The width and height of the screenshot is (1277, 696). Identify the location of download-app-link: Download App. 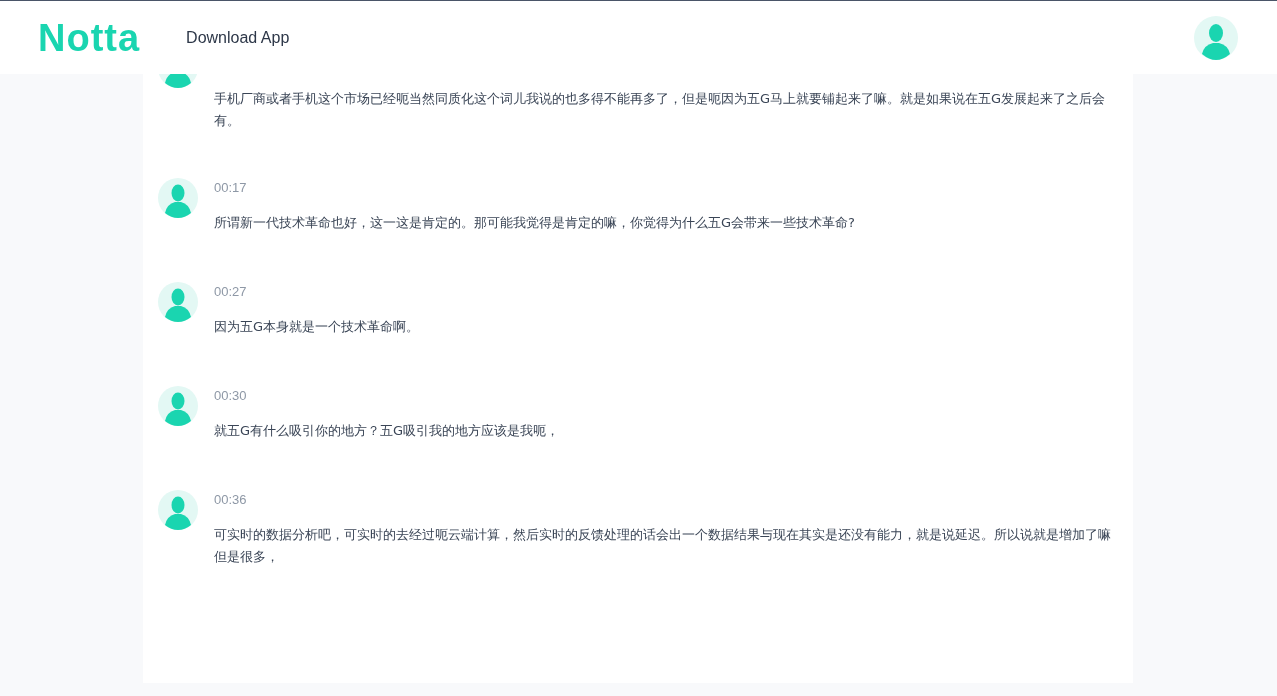
(238, 37).